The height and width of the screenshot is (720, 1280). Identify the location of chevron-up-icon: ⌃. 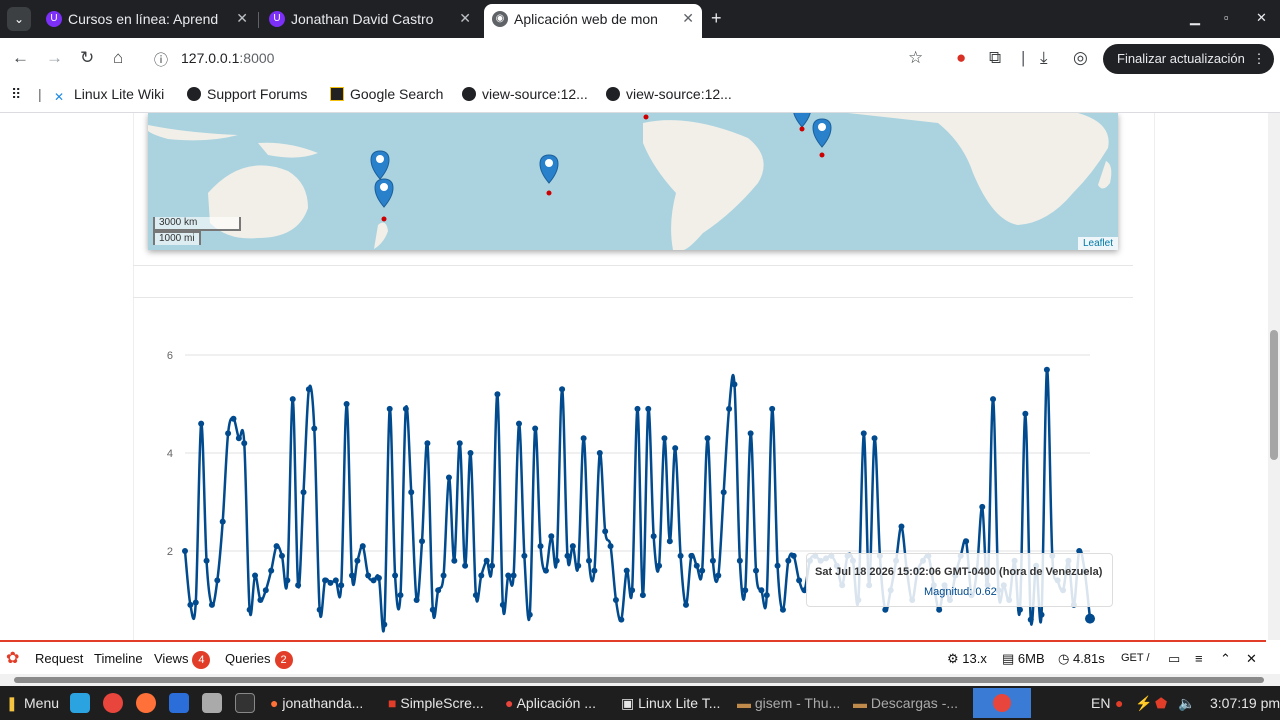
(1225, 659).